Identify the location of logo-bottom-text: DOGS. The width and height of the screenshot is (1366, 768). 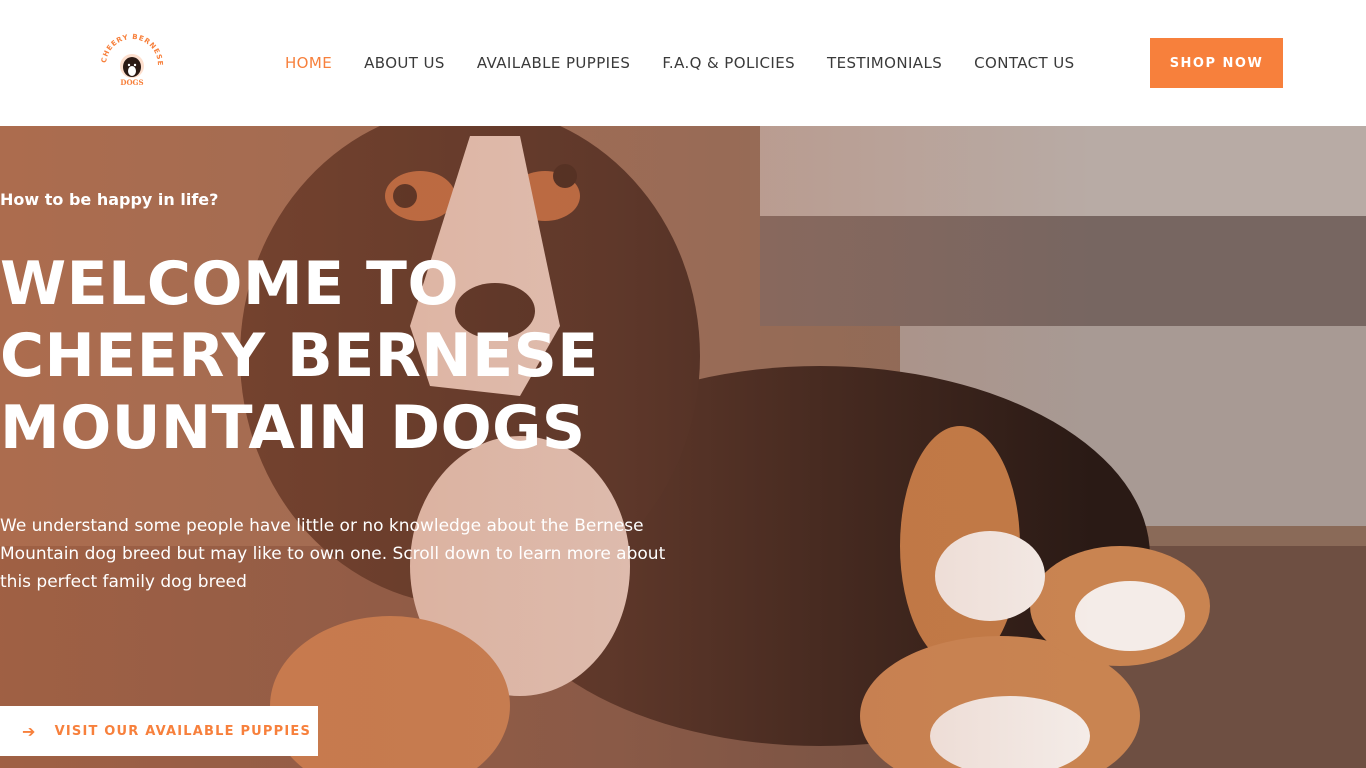
(131, 82).